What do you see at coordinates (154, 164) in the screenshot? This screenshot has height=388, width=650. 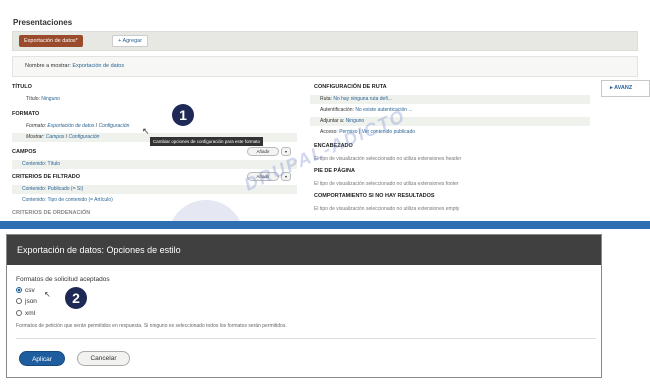 I see `campos-item: Contenido: Título` at bounding box center [154, 164].